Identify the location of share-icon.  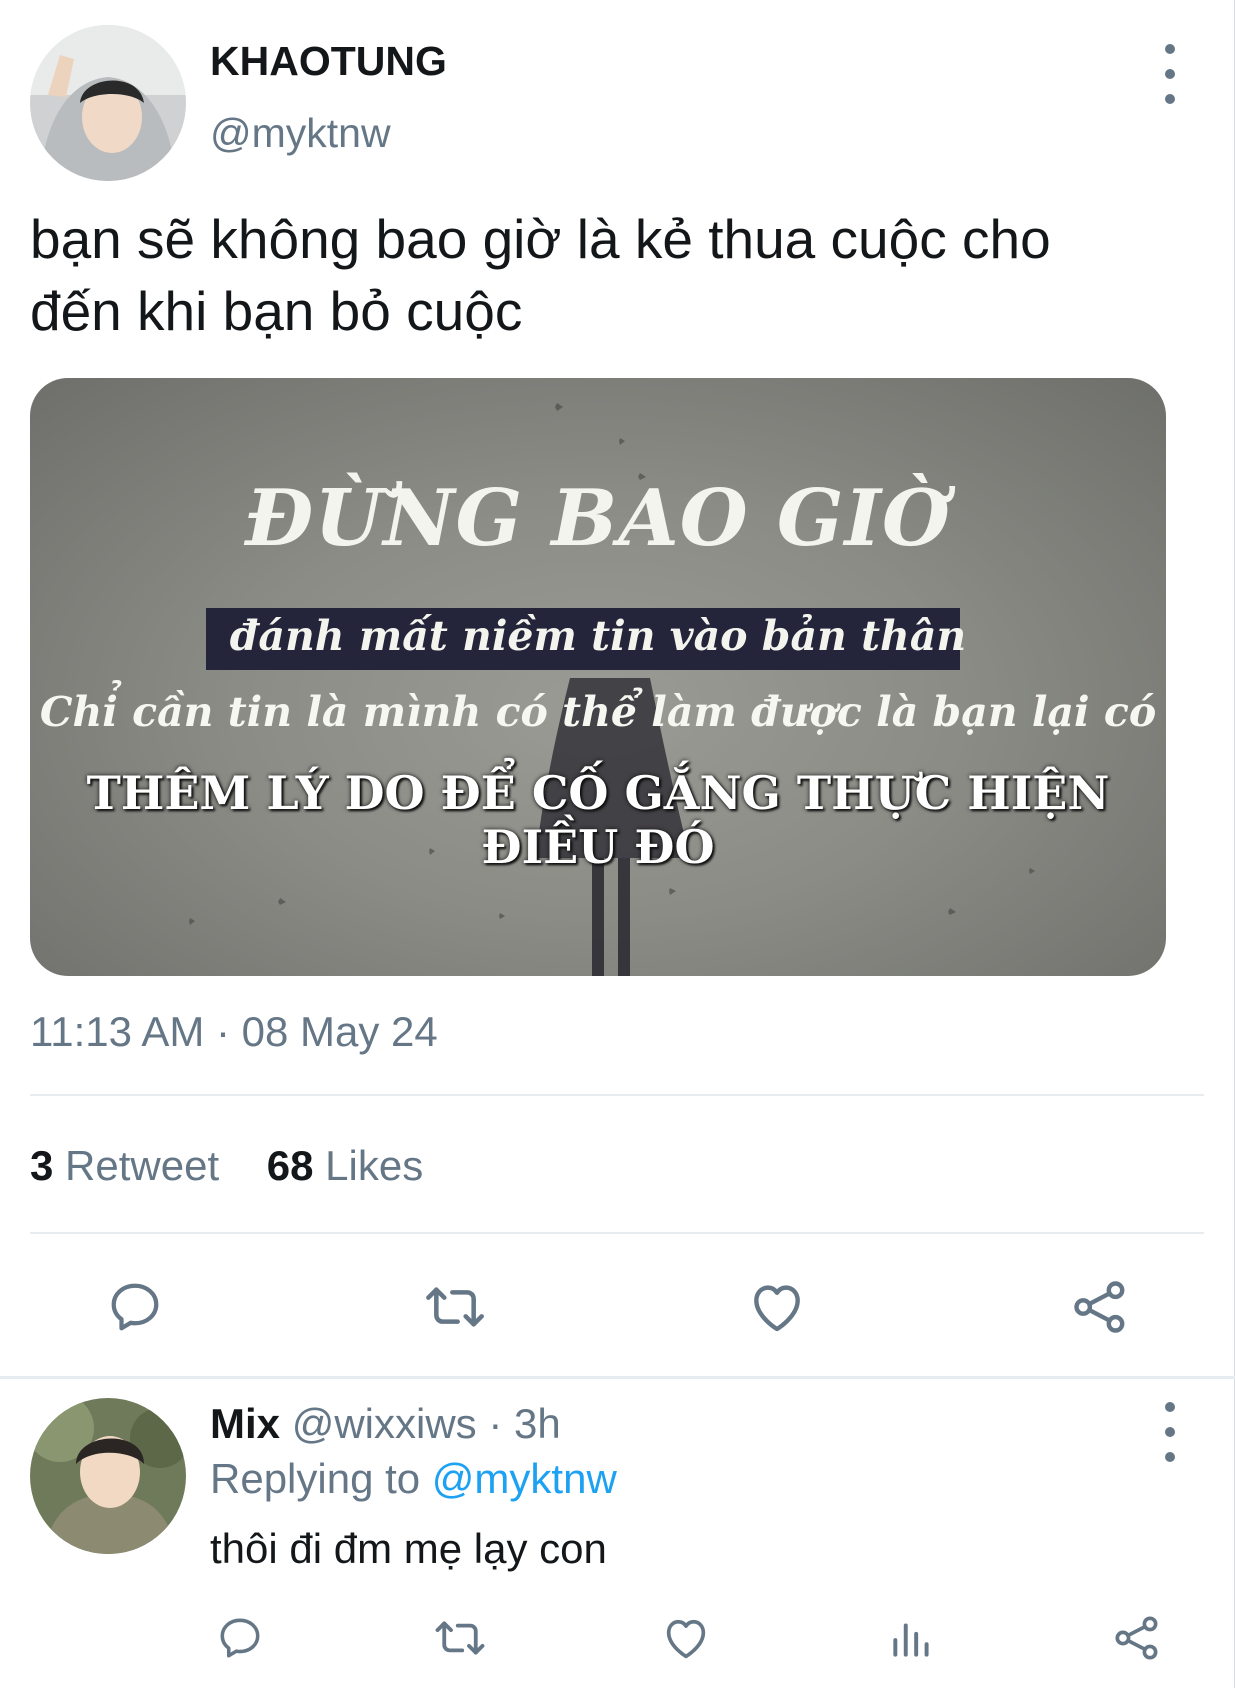
(1100, 1307).